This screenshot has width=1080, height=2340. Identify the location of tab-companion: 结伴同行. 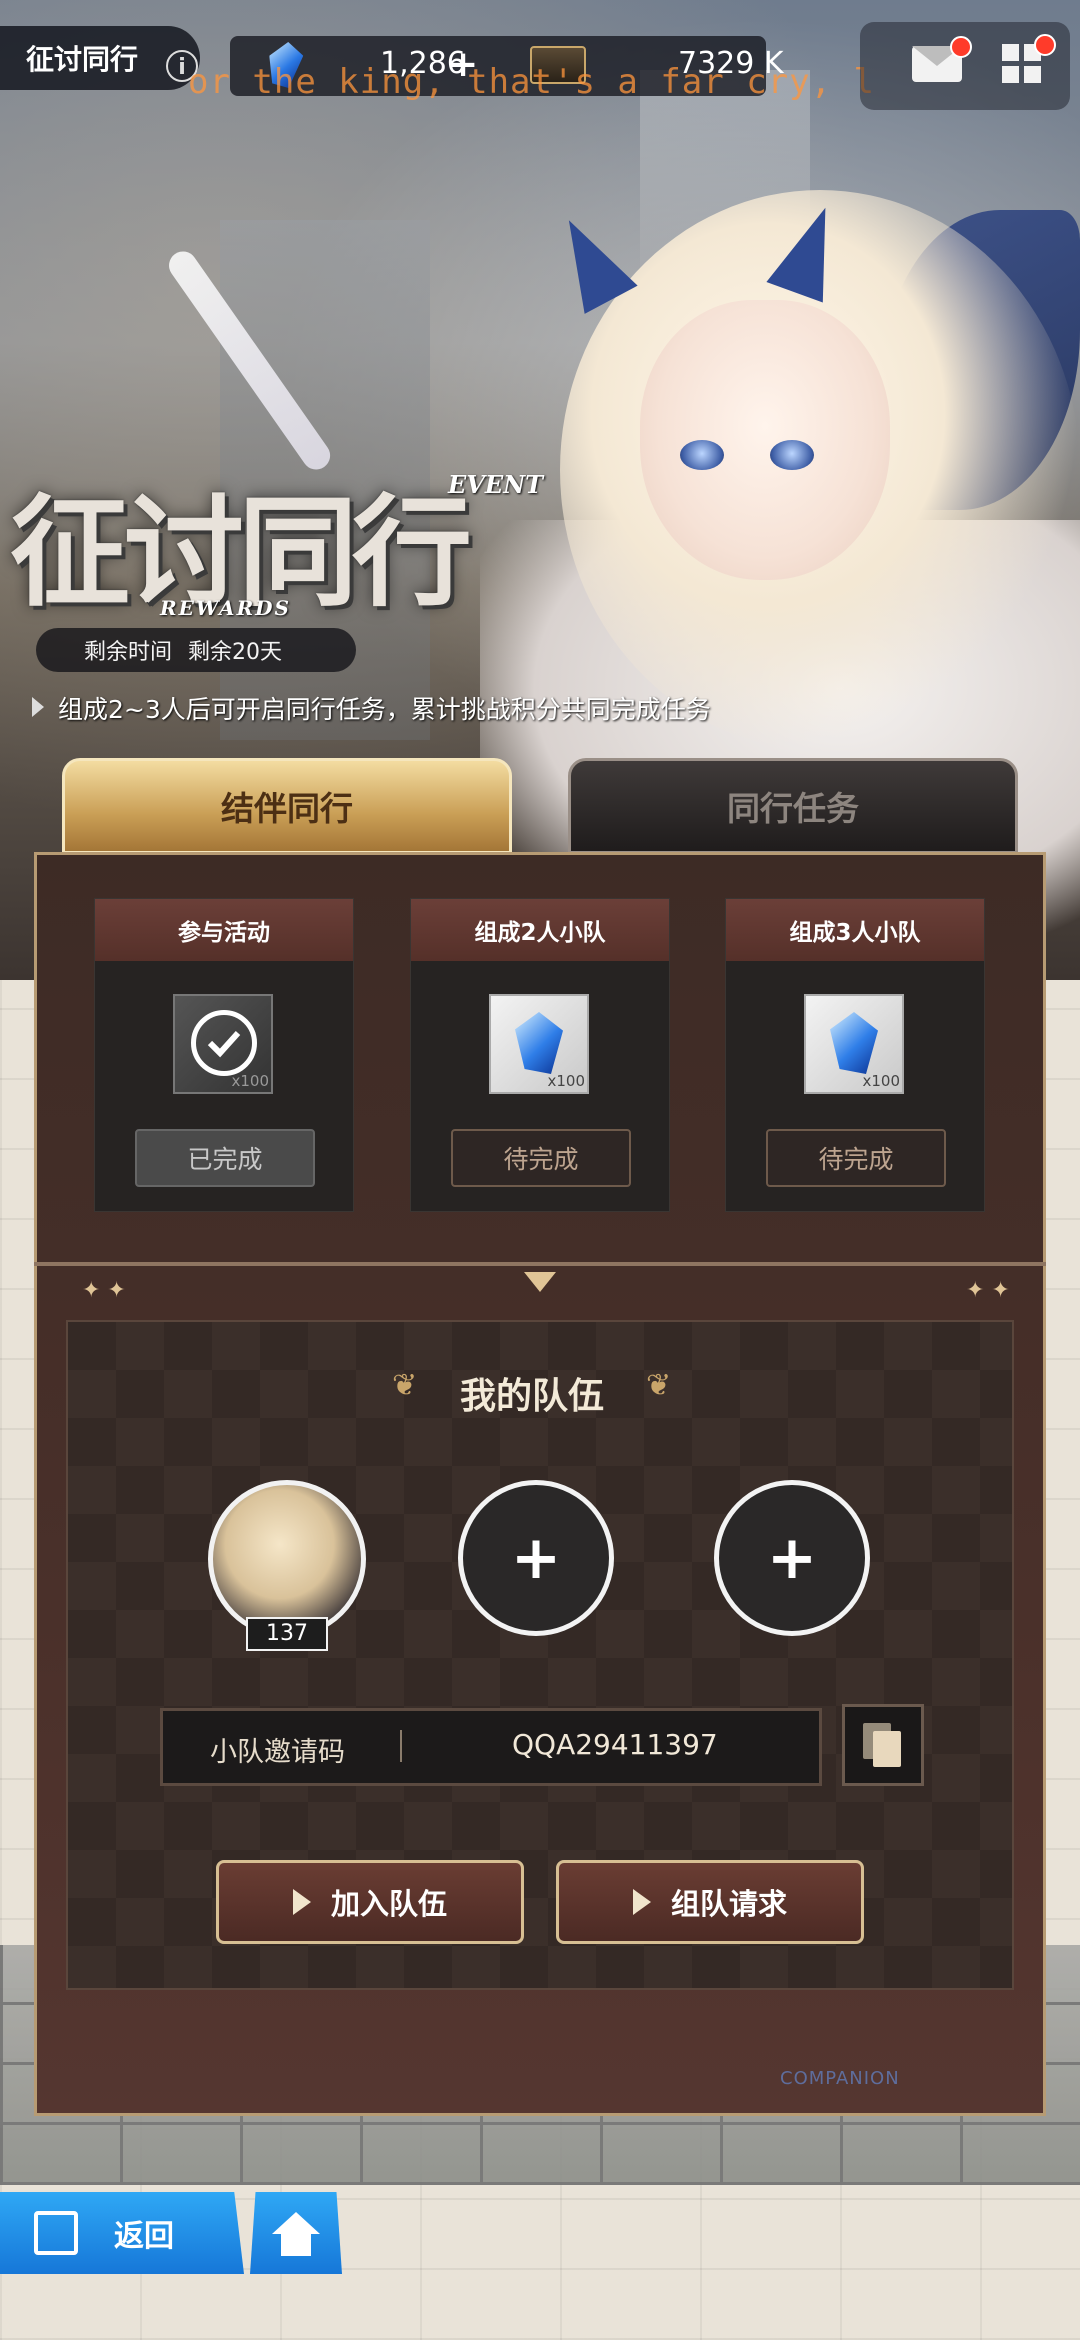
(287, 806).